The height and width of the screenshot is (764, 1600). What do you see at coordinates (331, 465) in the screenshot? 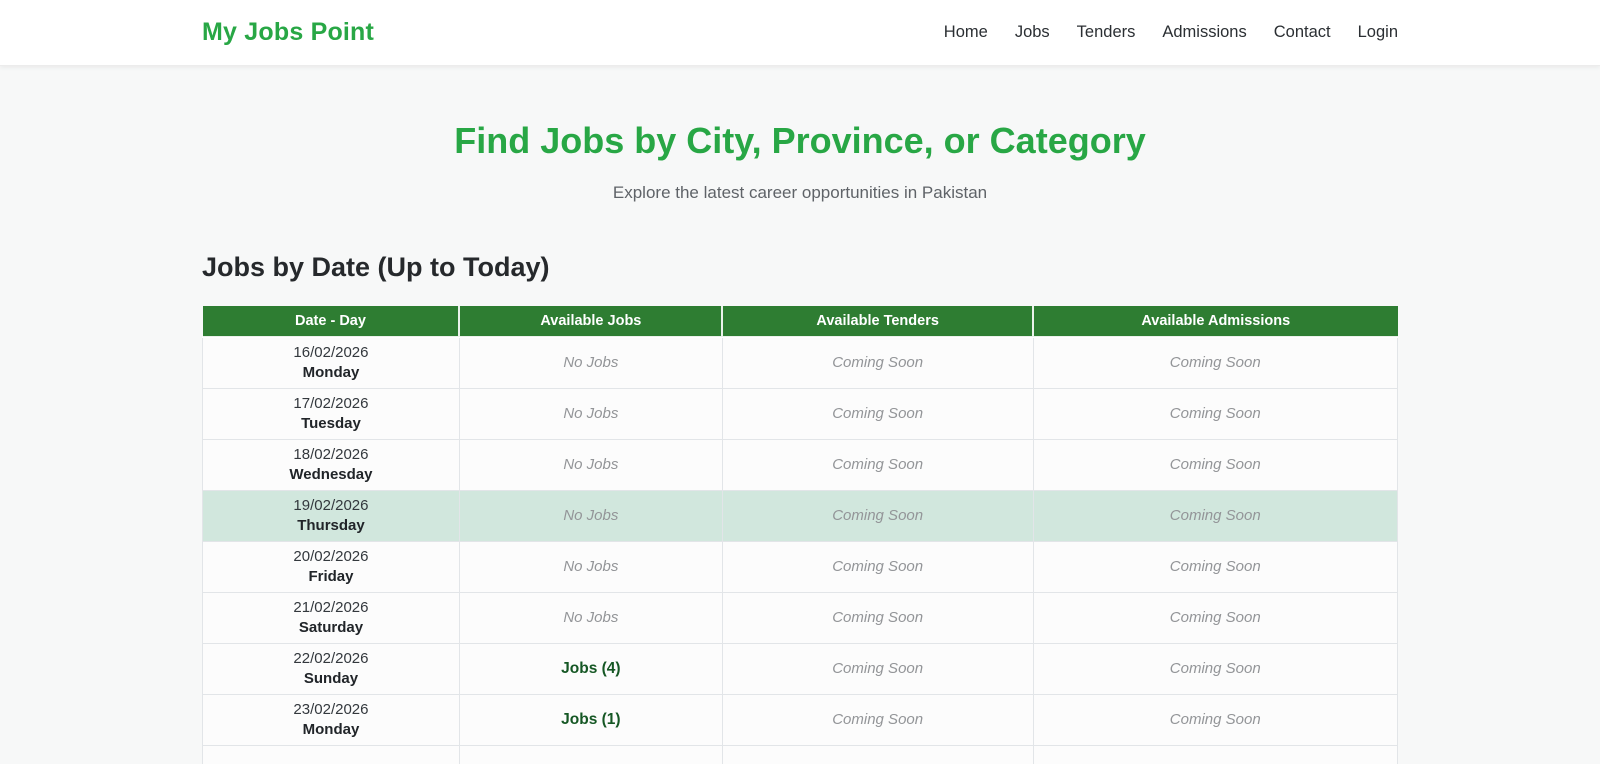
I see `date-day-cell: 18/02/2026 Wednesday` at bounding box center [331, 465].